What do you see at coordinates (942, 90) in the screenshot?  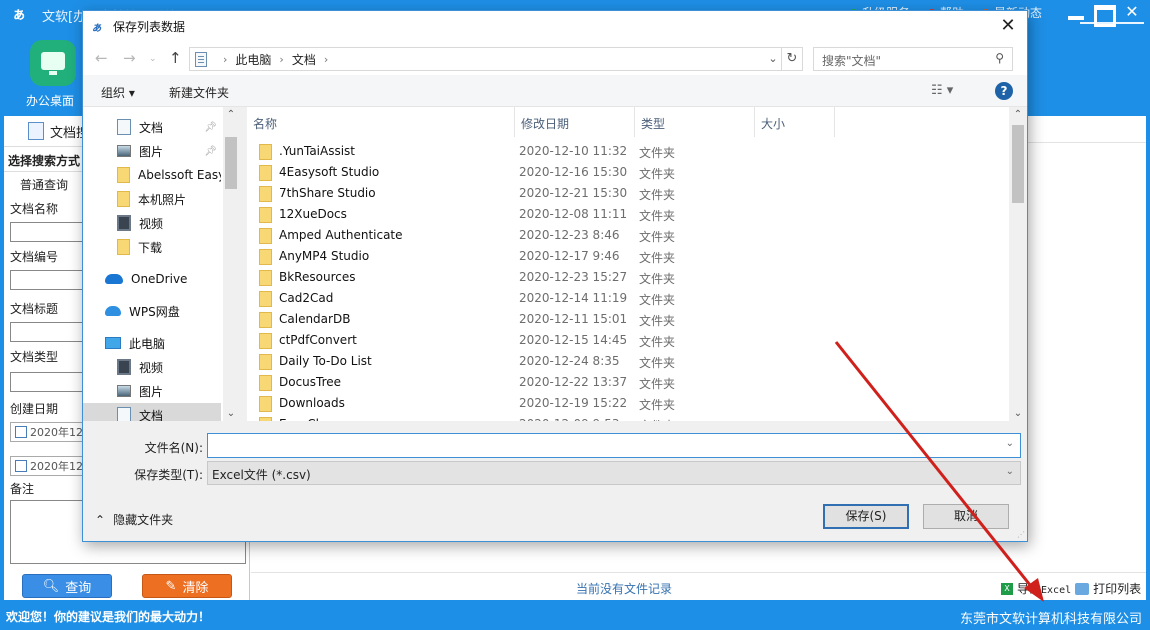 I see `view-options-icon: ☷ ▾` at bounding box center [942, 90].